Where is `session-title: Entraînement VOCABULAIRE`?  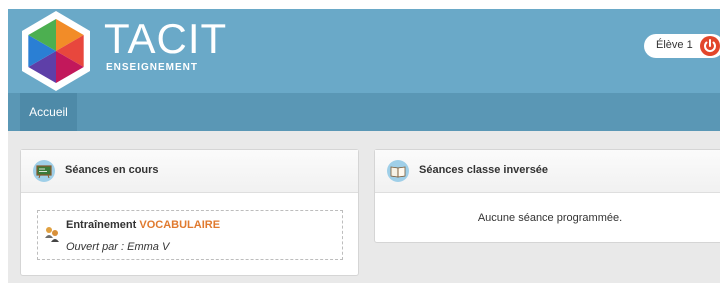 session-title: Entraînement VOCABULAIRE is located at coordinates (143, 225).